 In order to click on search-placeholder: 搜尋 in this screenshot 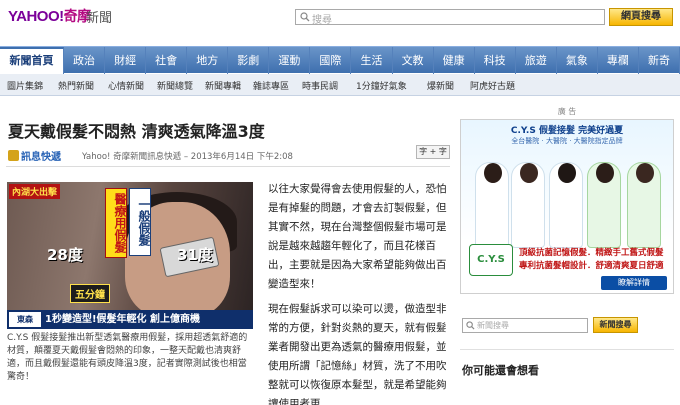, I will do `click(322, 20)`.